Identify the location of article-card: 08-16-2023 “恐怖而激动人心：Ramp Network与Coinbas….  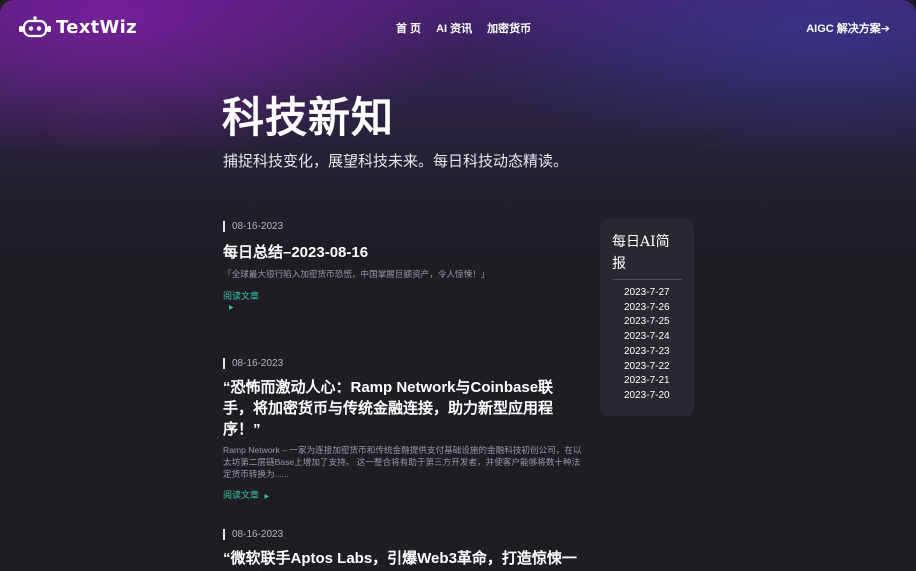
(403, 430).